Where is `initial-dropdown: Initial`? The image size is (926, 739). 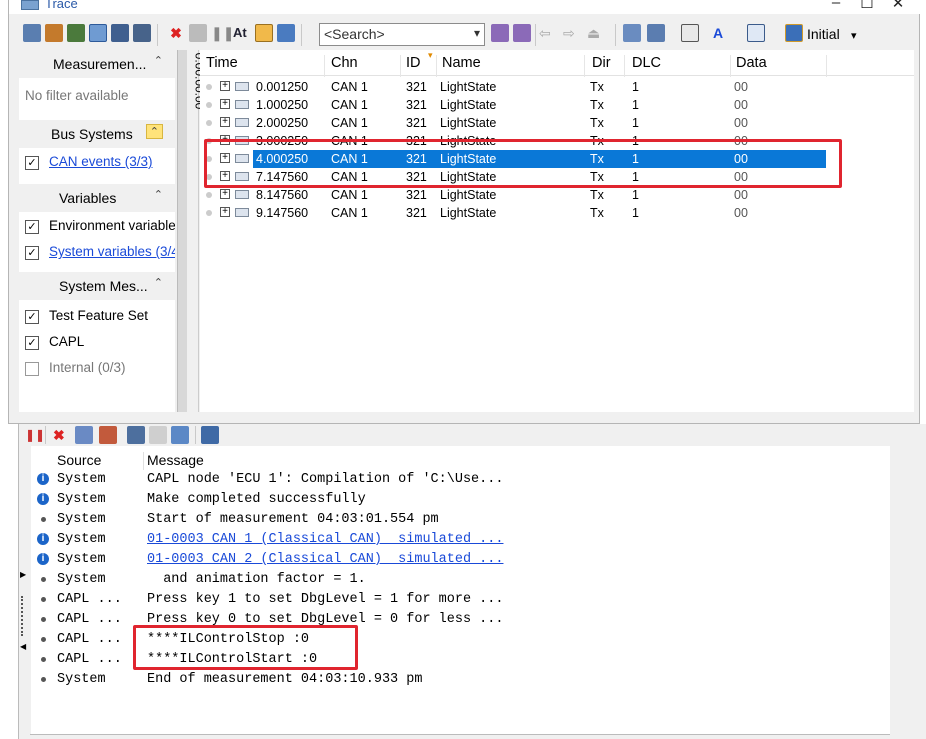
initial-dropdown: Initial is located at coordinates (823, 34).